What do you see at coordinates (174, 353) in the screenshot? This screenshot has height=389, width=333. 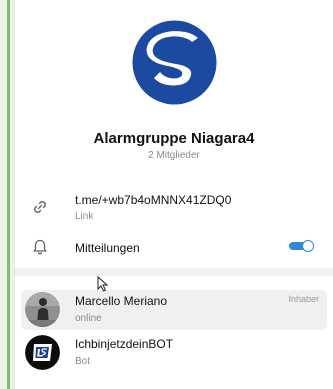 I see `member-row: IchbinjetzdeinBOT Bot` at bounding box center [174, 353].